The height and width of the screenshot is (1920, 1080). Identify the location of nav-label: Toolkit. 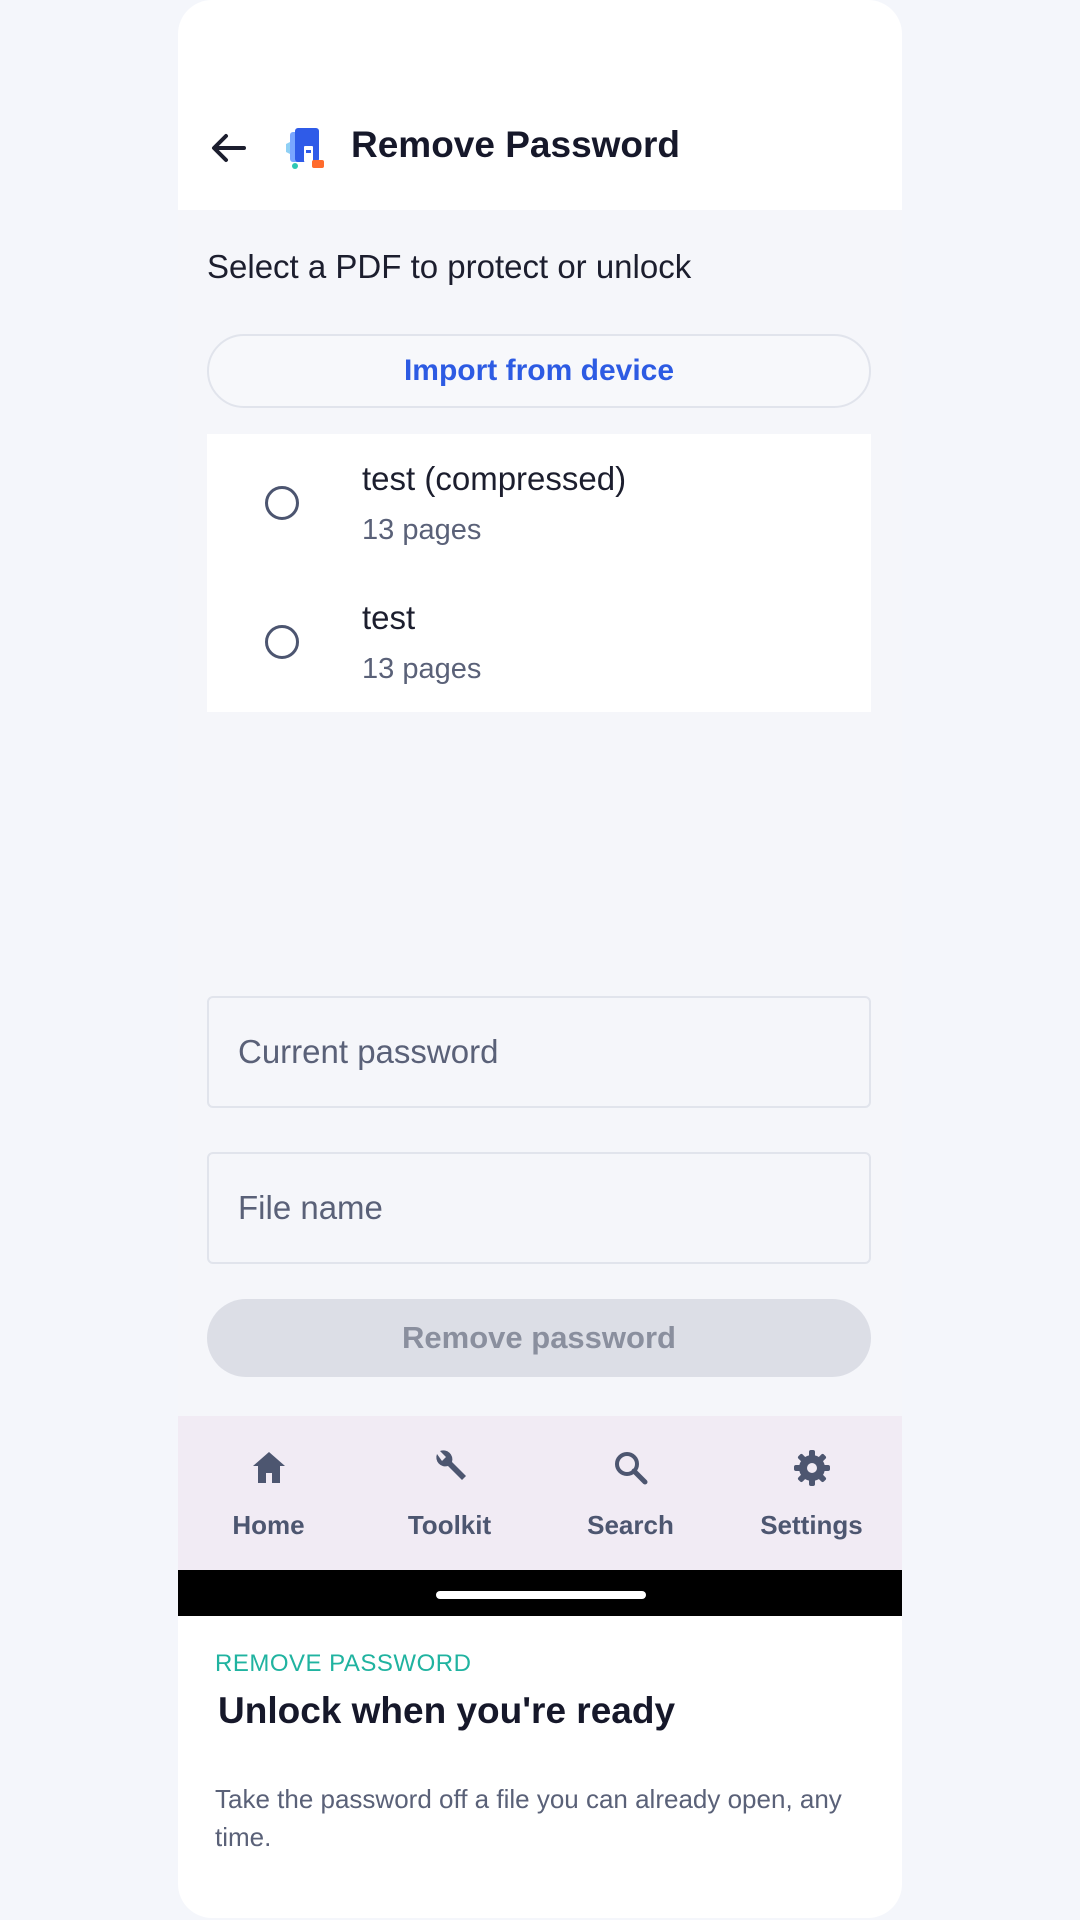
(449, 1525).